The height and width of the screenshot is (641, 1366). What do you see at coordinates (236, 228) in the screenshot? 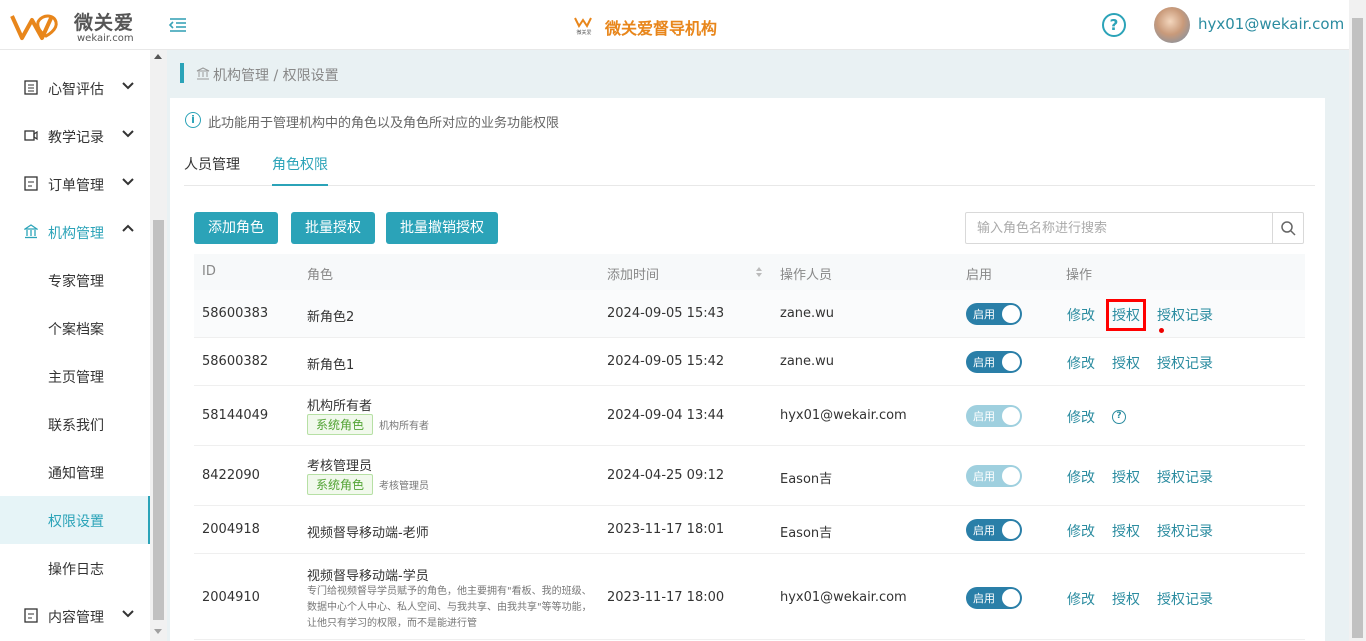
I see `add-role-button: 添加角色` at bounding box center [236, 228].